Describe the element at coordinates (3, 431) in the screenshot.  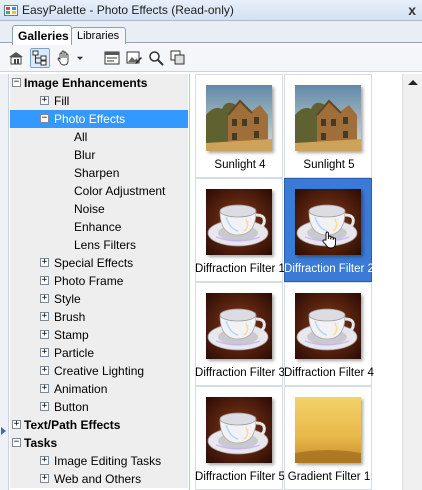
I see `expand-arrow-icon` at that location.